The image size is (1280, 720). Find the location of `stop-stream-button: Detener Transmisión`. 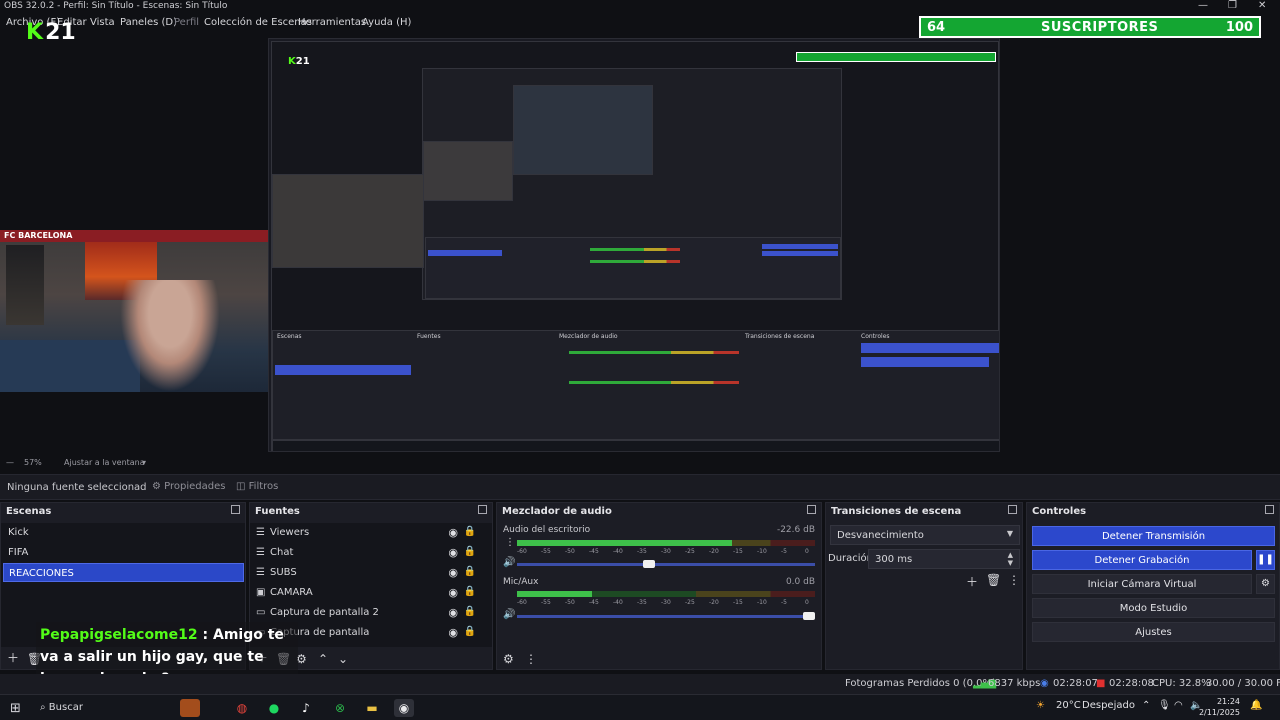

stop-stream-button: Detener Transmisión is located at coordinates (1153, 536).